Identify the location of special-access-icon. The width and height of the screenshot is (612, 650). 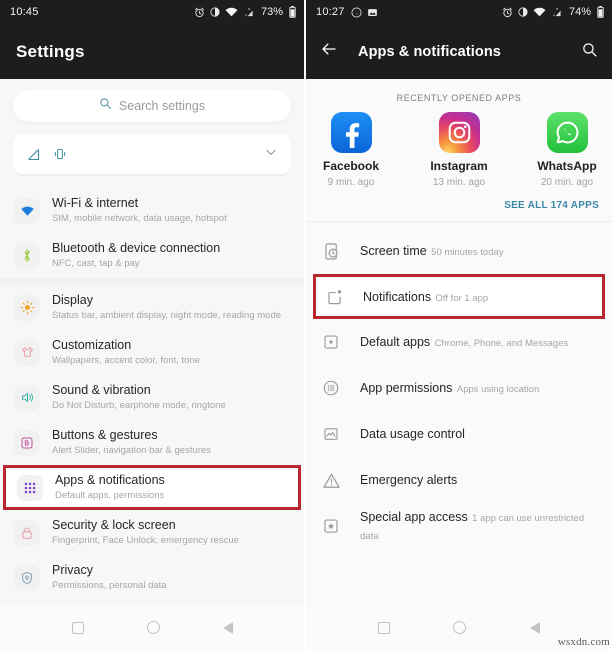
(331, 526).